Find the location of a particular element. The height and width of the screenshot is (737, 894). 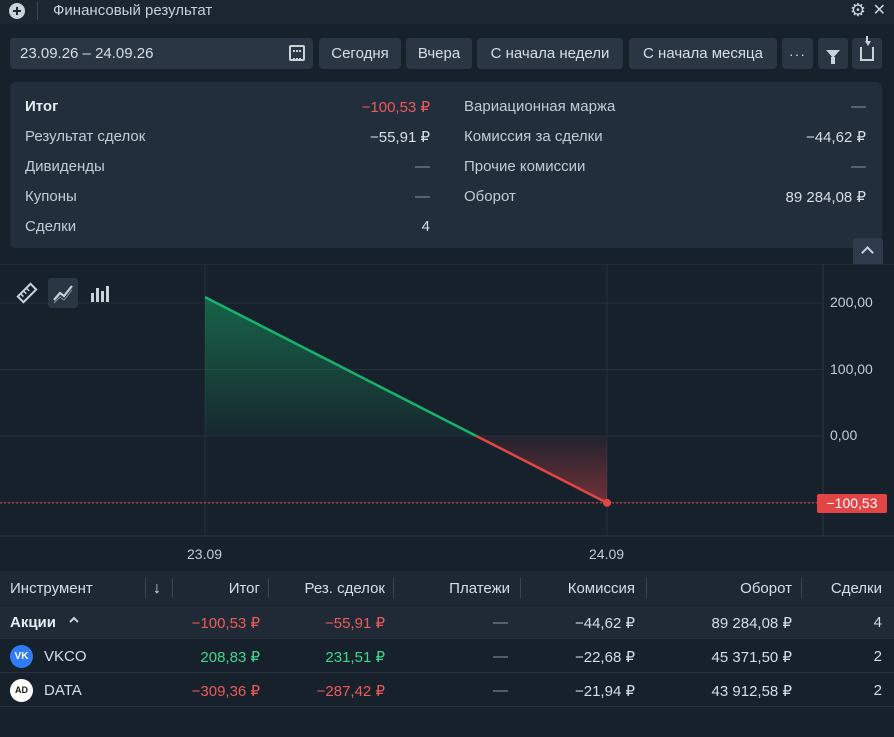

download-icon is located at coordinates (867, 48).